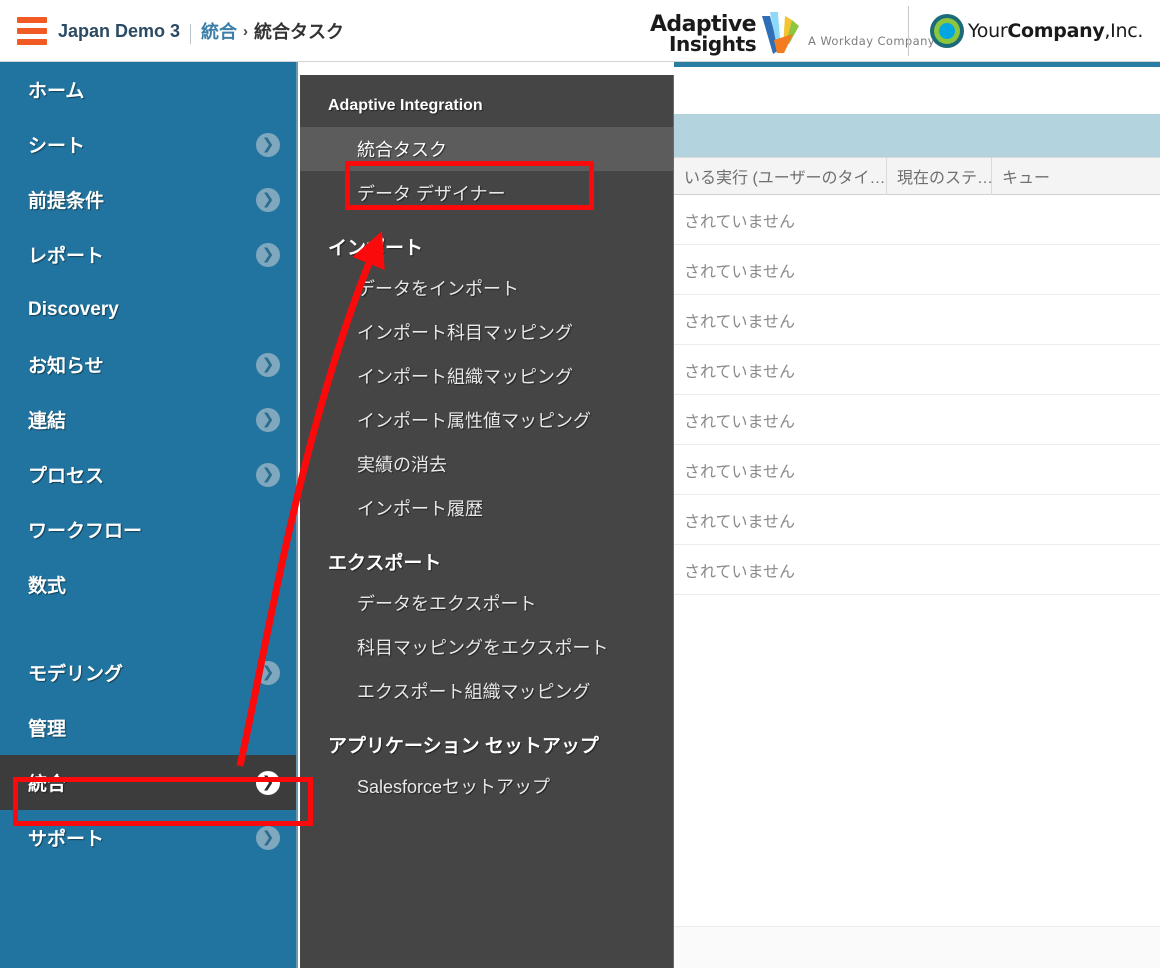  What do you see at coordinates (908, 31) in the screenshot?
I see `header-logo-divider` at bounding box center [908, 31].